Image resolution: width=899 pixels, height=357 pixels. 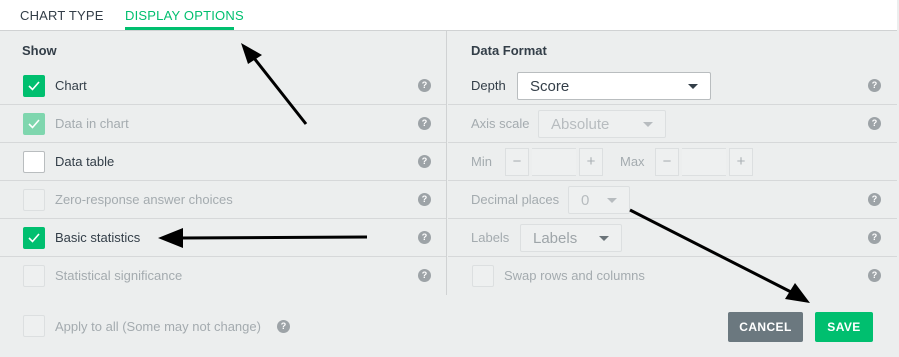 What do you see at coordinates (481, 161) in the screenshot?
I see `min-label: Min` at bounding box center [481, 161].